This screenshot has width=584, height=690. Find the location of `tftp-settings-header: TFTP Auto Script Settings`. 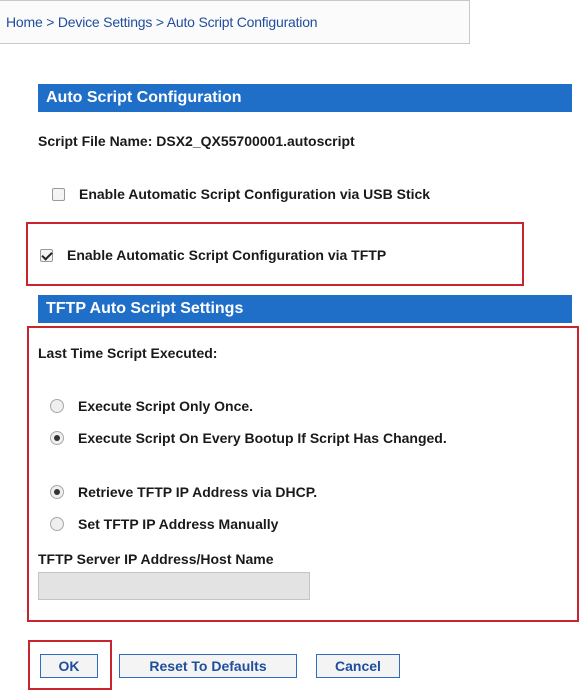

tftp-settings-header: TFTP Auto Script Settings is located at coordinates (305, 309).